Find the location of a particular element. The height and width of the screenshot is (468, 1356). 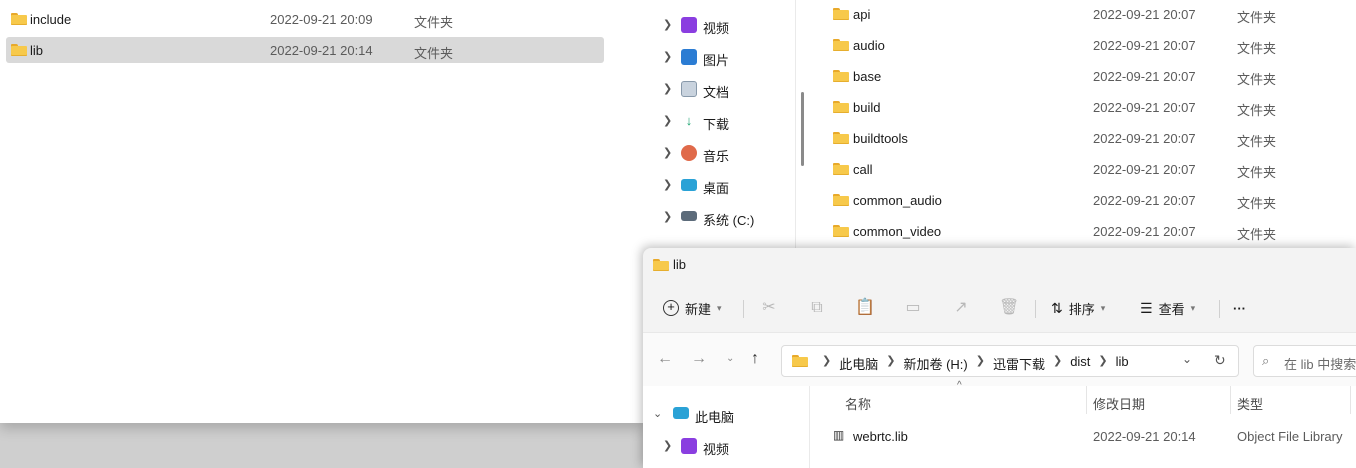

nav-item-pictures: ❯ 图片 is located at coordinates (718, 57).